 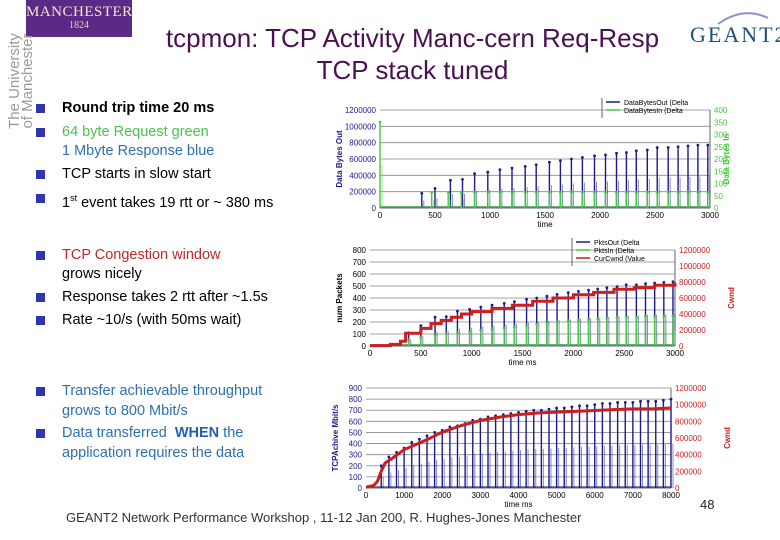 I want to click on y-tick-label: 500, so click(x=356, y=432).